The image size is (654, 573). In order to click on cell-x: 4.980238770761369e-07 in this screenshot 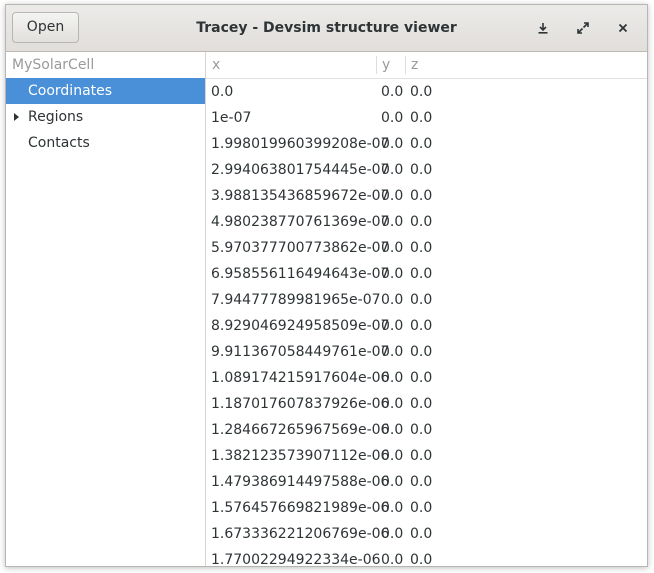, I will do `click(300, 222)`.